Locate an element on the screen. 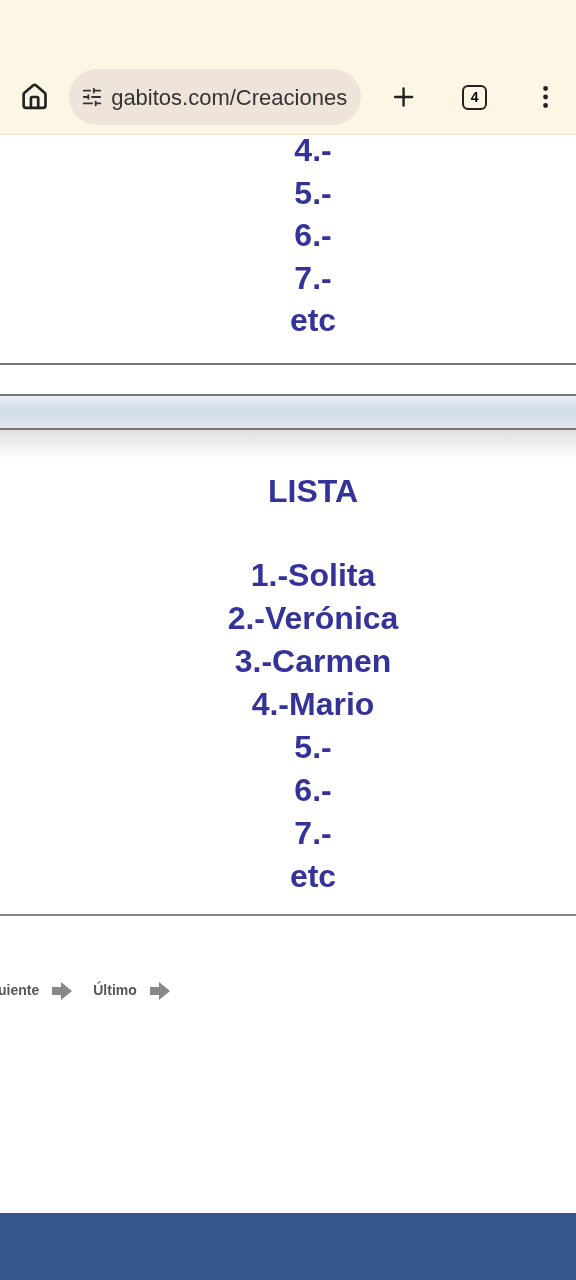 The height and width of the screenshot is (1280, 576). address-bar: gabitos.com/Creaciones is located at coordinates (215, 97).